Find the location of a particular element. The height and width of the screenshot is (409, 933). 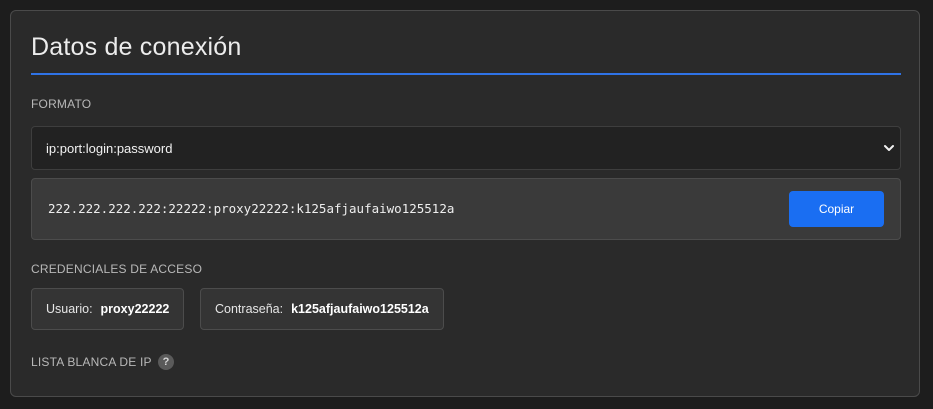

question-mark-icon: ? is located at coordinates (166, 362).